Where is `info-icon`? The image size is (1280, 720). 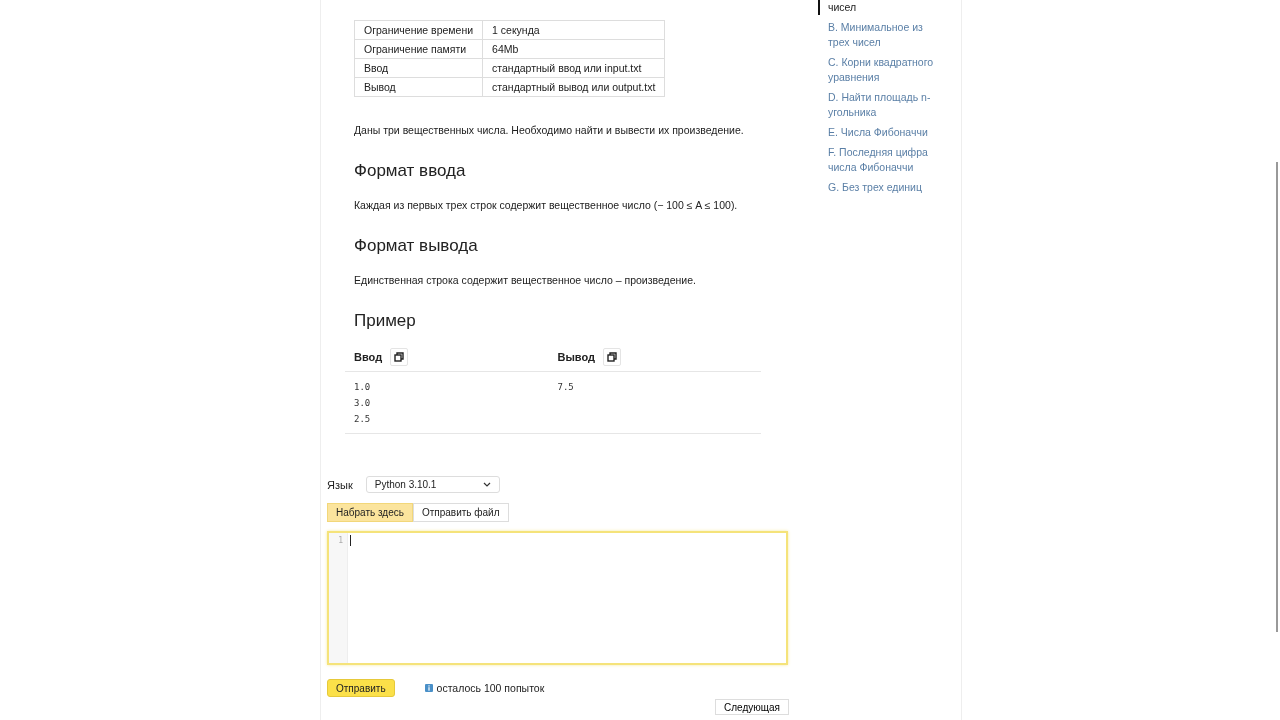
info-icon is located at coordinates (428, 688).